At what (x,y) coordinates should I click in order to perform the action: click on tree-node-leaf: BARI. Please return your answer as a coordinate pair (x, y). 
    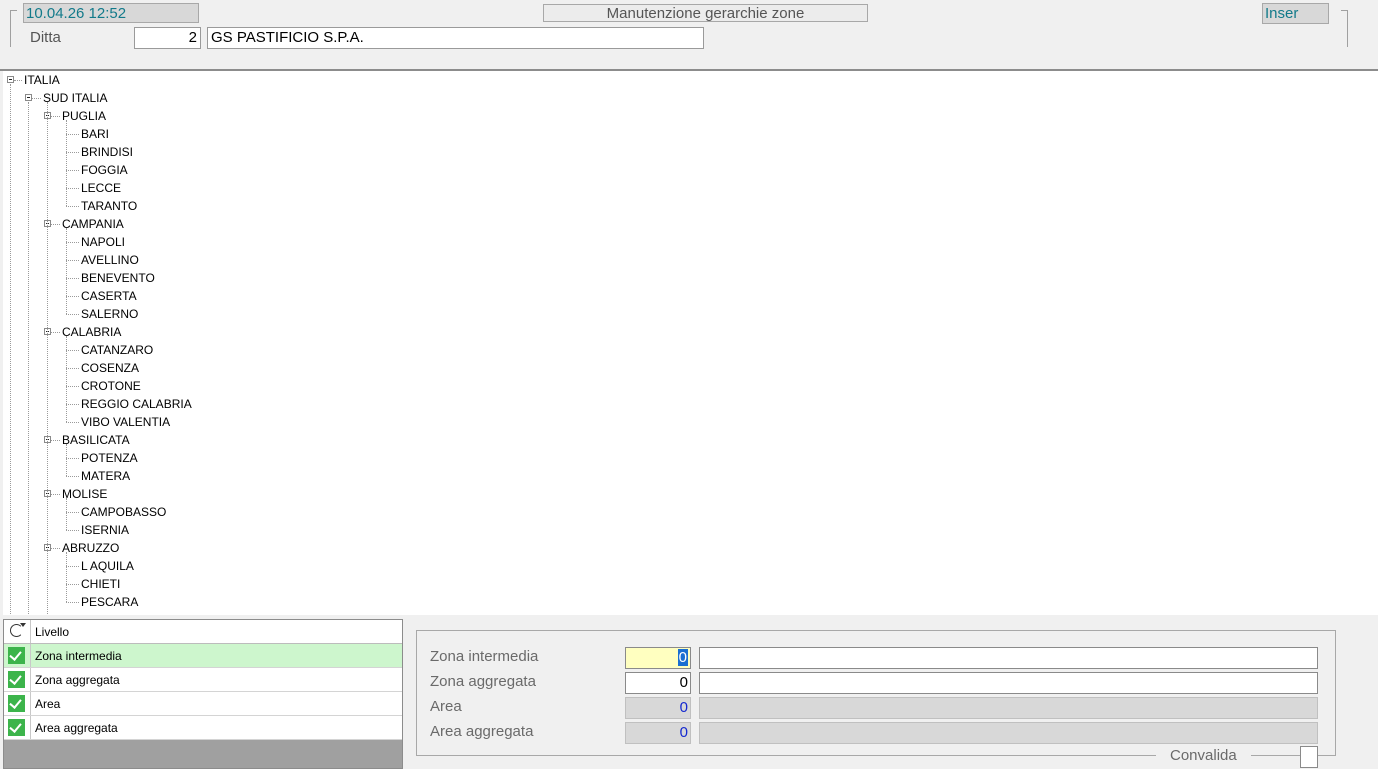
    Looking at the image, I should click on (95, 134).